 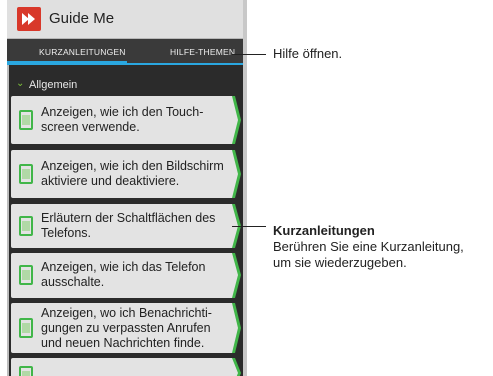 I want to click on section-header-allgemein: ⌄ Allgemein, so click(x=127, y=84).